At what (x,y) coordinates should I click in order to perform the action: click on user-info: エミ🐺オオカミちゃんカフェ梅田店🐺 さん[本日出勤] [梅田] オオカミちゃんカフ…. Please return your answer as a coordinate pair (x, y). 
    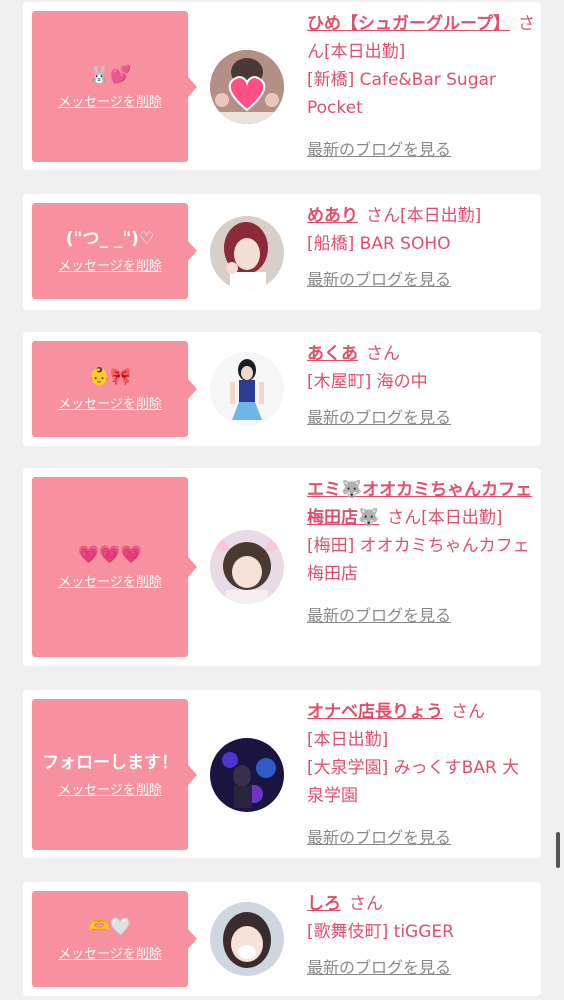
    Looking at the image, I should click on (421, 553).